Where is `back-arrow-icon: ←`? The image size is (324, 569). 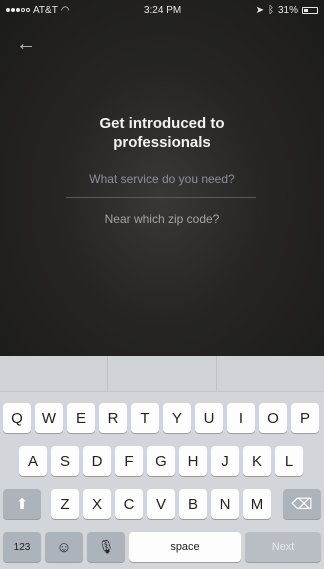
back-arrow-icon: ← is located at coordinates (26, 44).